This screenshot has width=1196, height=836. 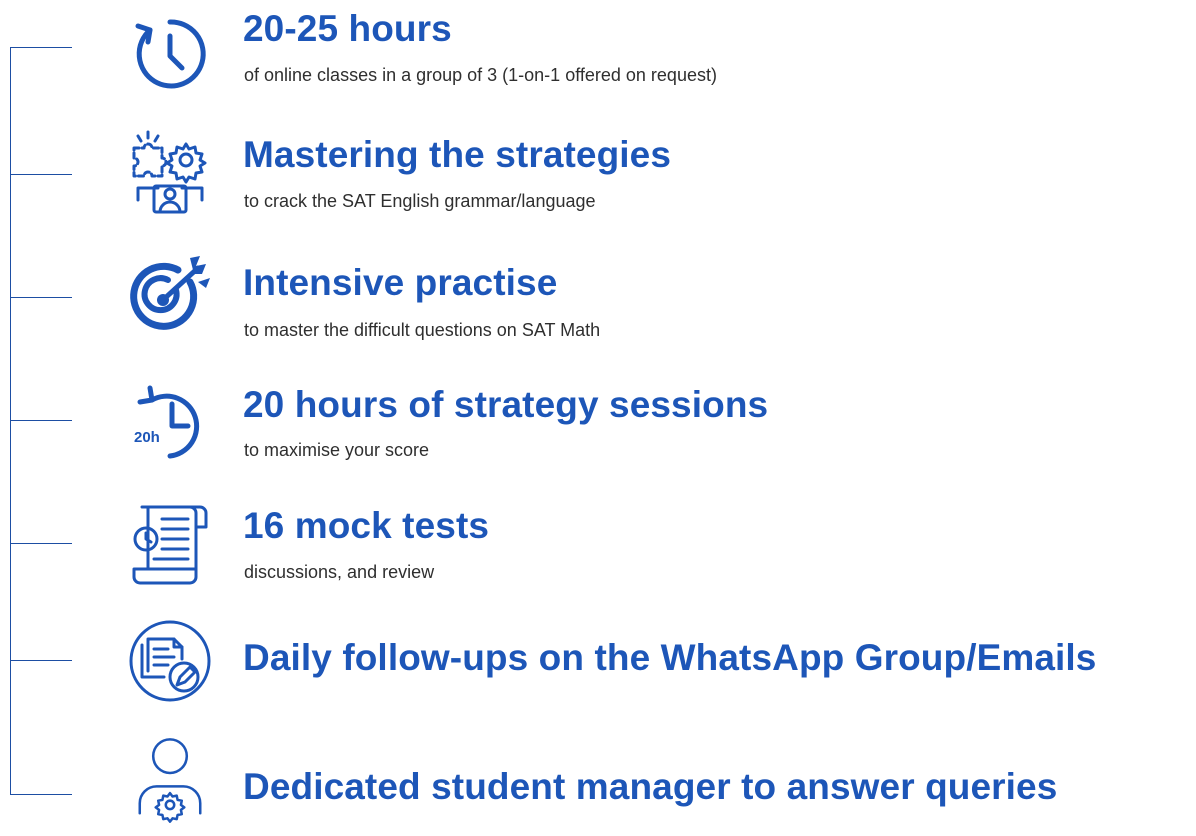 What do you see at coordinates (339, 572) in the screenshot?
I see `feature-subtitle: discussions, and review` at bounding box center [339, 572].